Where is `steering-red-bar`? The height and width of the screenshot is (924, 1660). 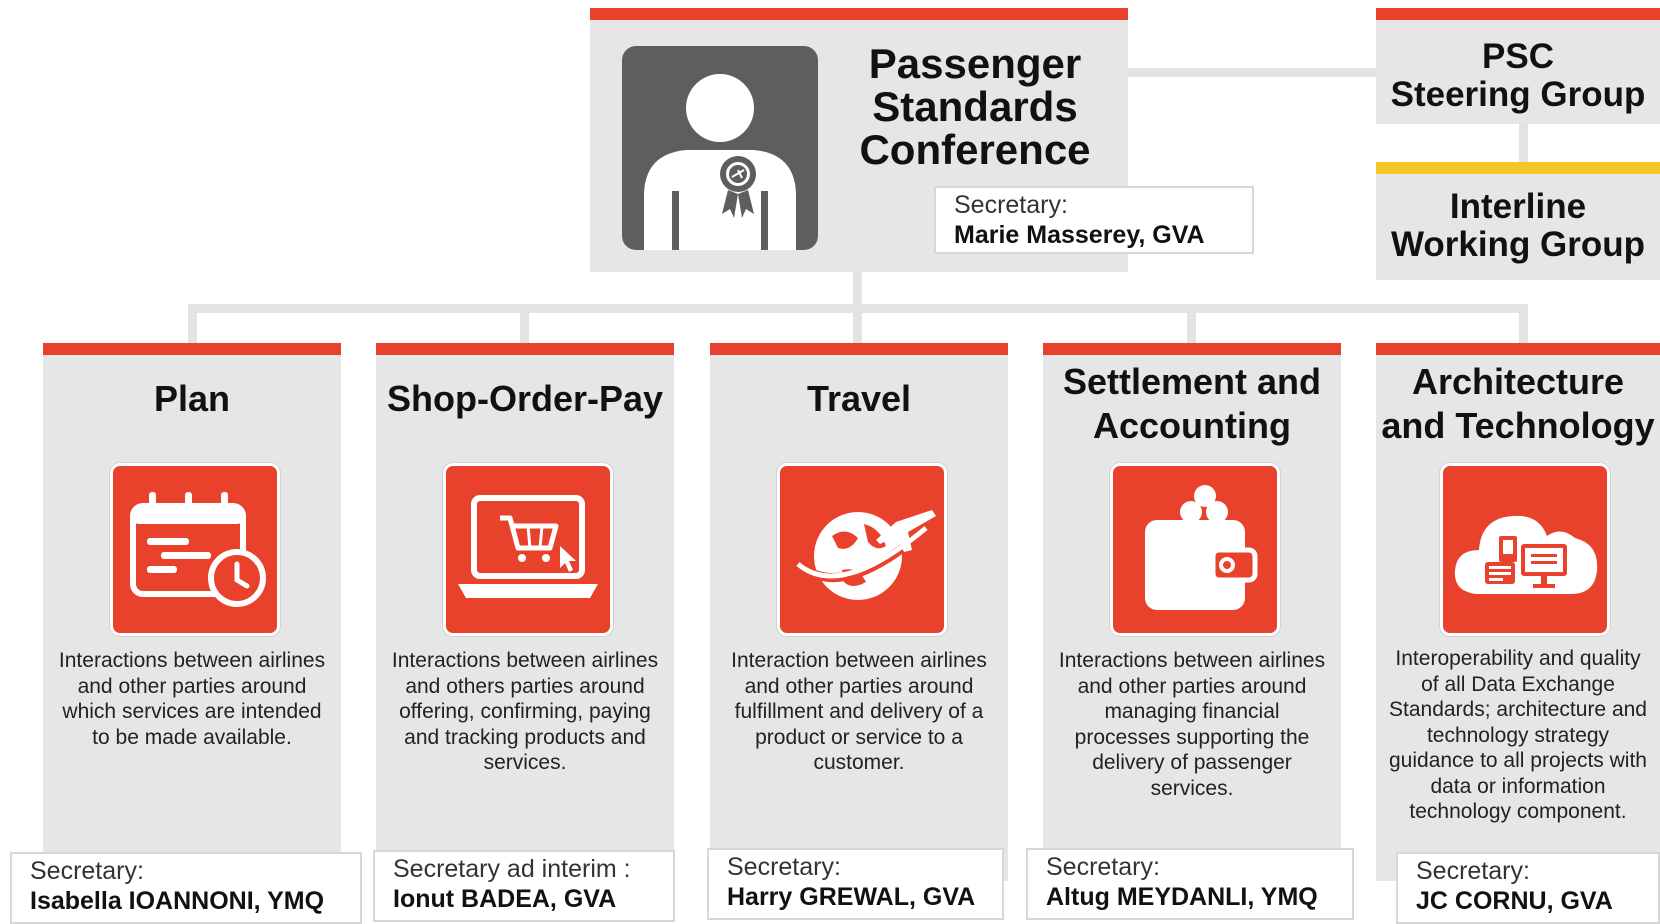
steering-red-bar is located at coordinates (1518, 14).